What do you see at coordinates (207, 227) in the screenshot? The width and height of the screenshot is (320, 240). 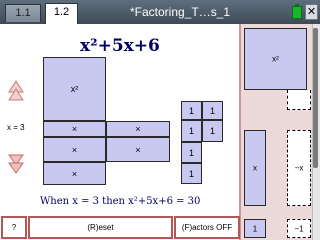 I see `factors-toggle-button: (F)actors OFF` at bounding box center [207, 227].